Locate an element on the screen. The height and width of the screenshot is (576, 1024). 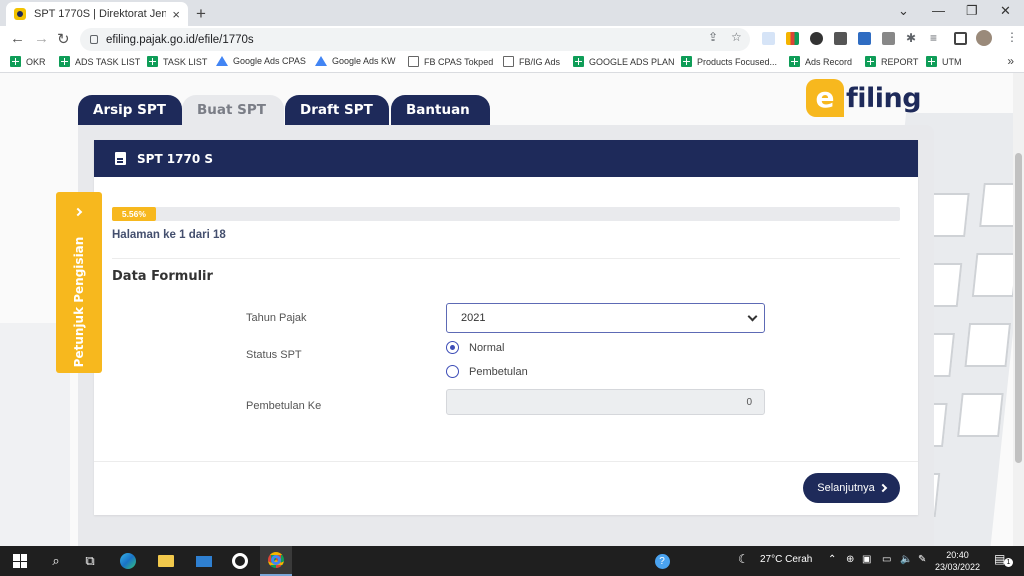
help-icon: ? is located at coordinates (662, 561).